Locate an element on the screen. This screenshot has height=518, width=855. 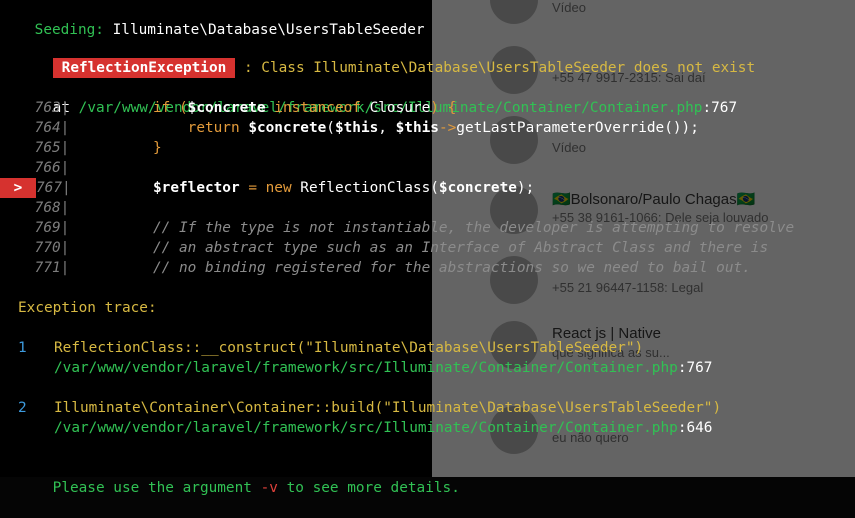
code-line-number: 767| is located at coordinates (53, 188).